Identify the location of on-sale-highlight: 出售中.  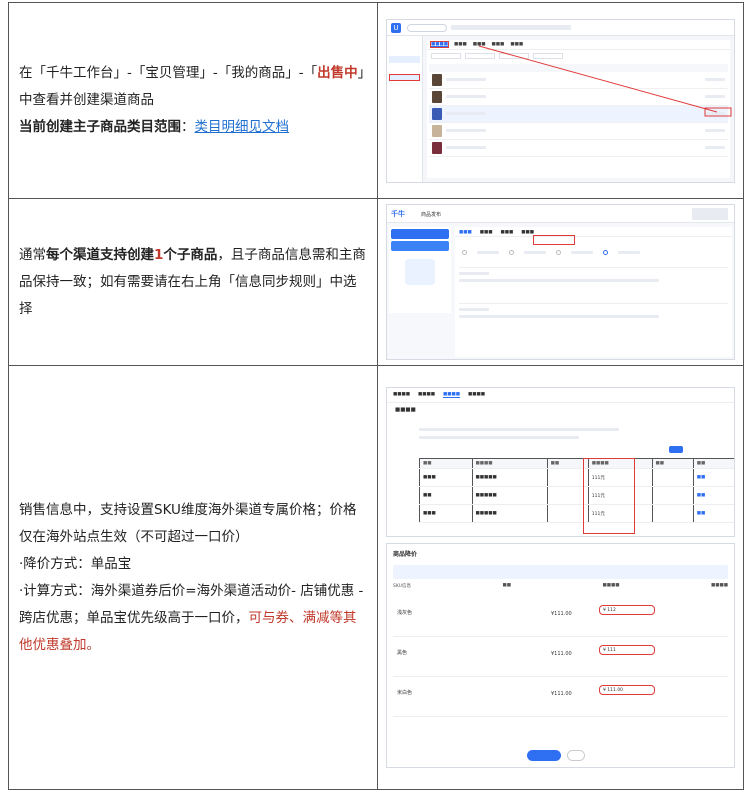
(337, 73).